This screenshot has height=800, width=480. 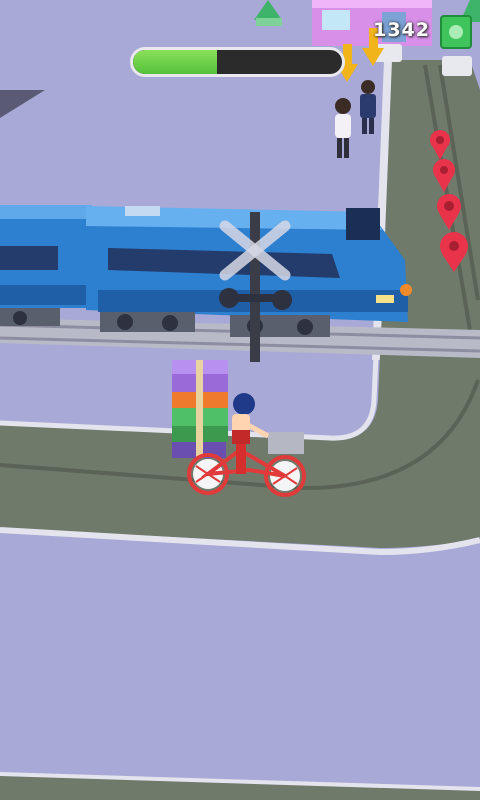 What do you see at coordinates (456, 32) in the screenshot?
I see `cash-icon` at bounding box center [456, 32].